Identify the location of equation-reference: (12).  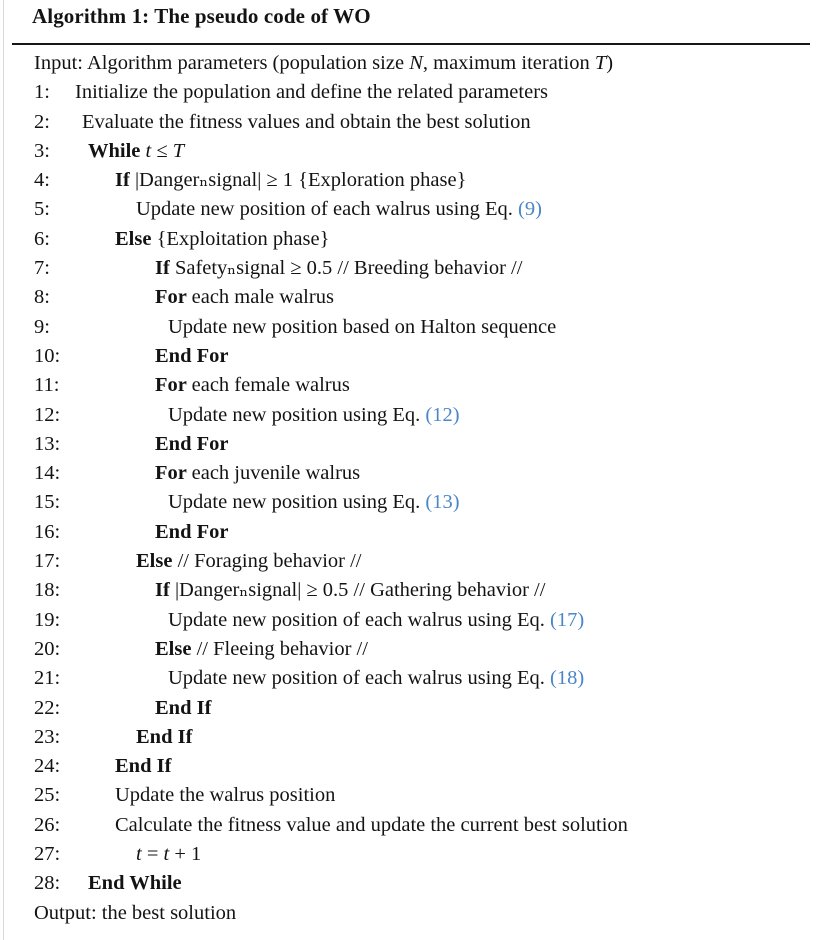
(442, 415).